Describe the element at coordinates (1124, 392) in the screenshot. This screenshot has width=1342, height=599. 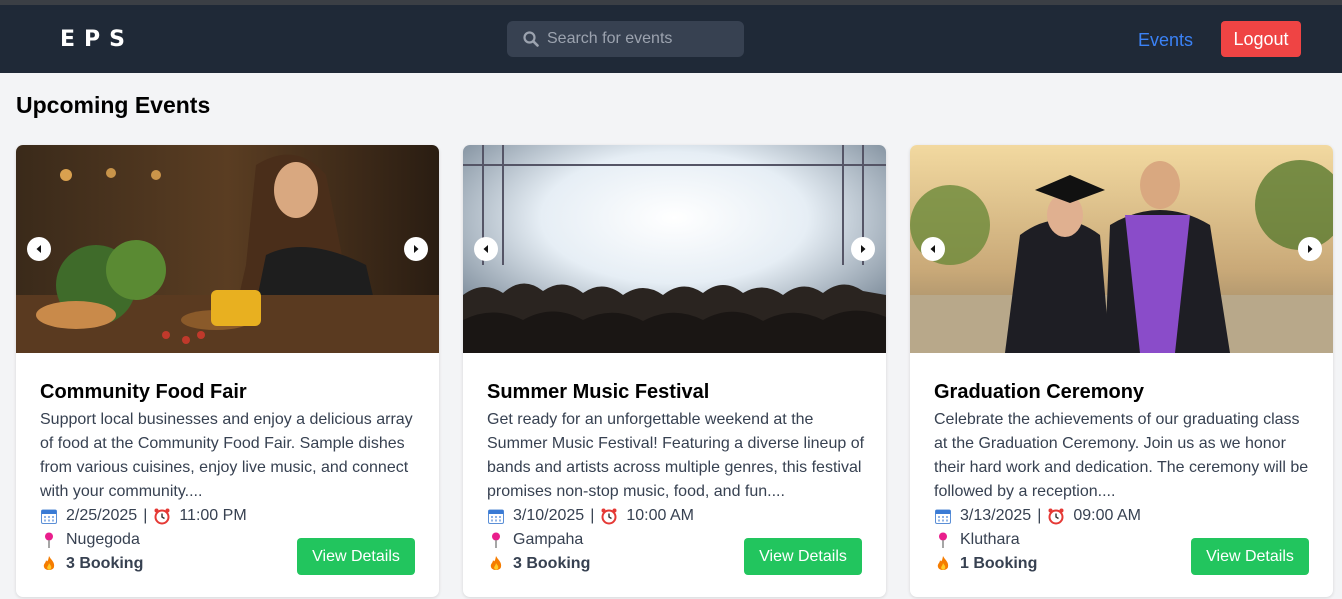
I see `event-title: Graduation Ceremony` at that location.